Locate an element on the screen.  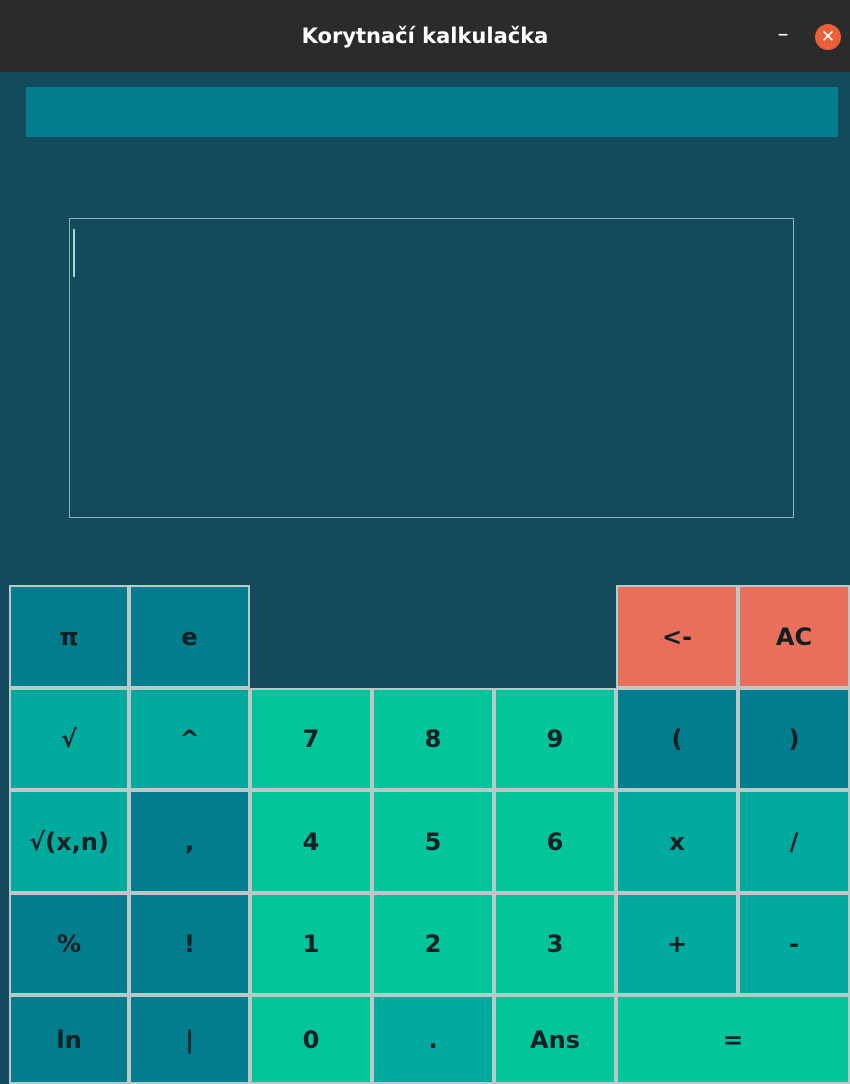
decimal-button: . is located at coordinates (433, 1039).